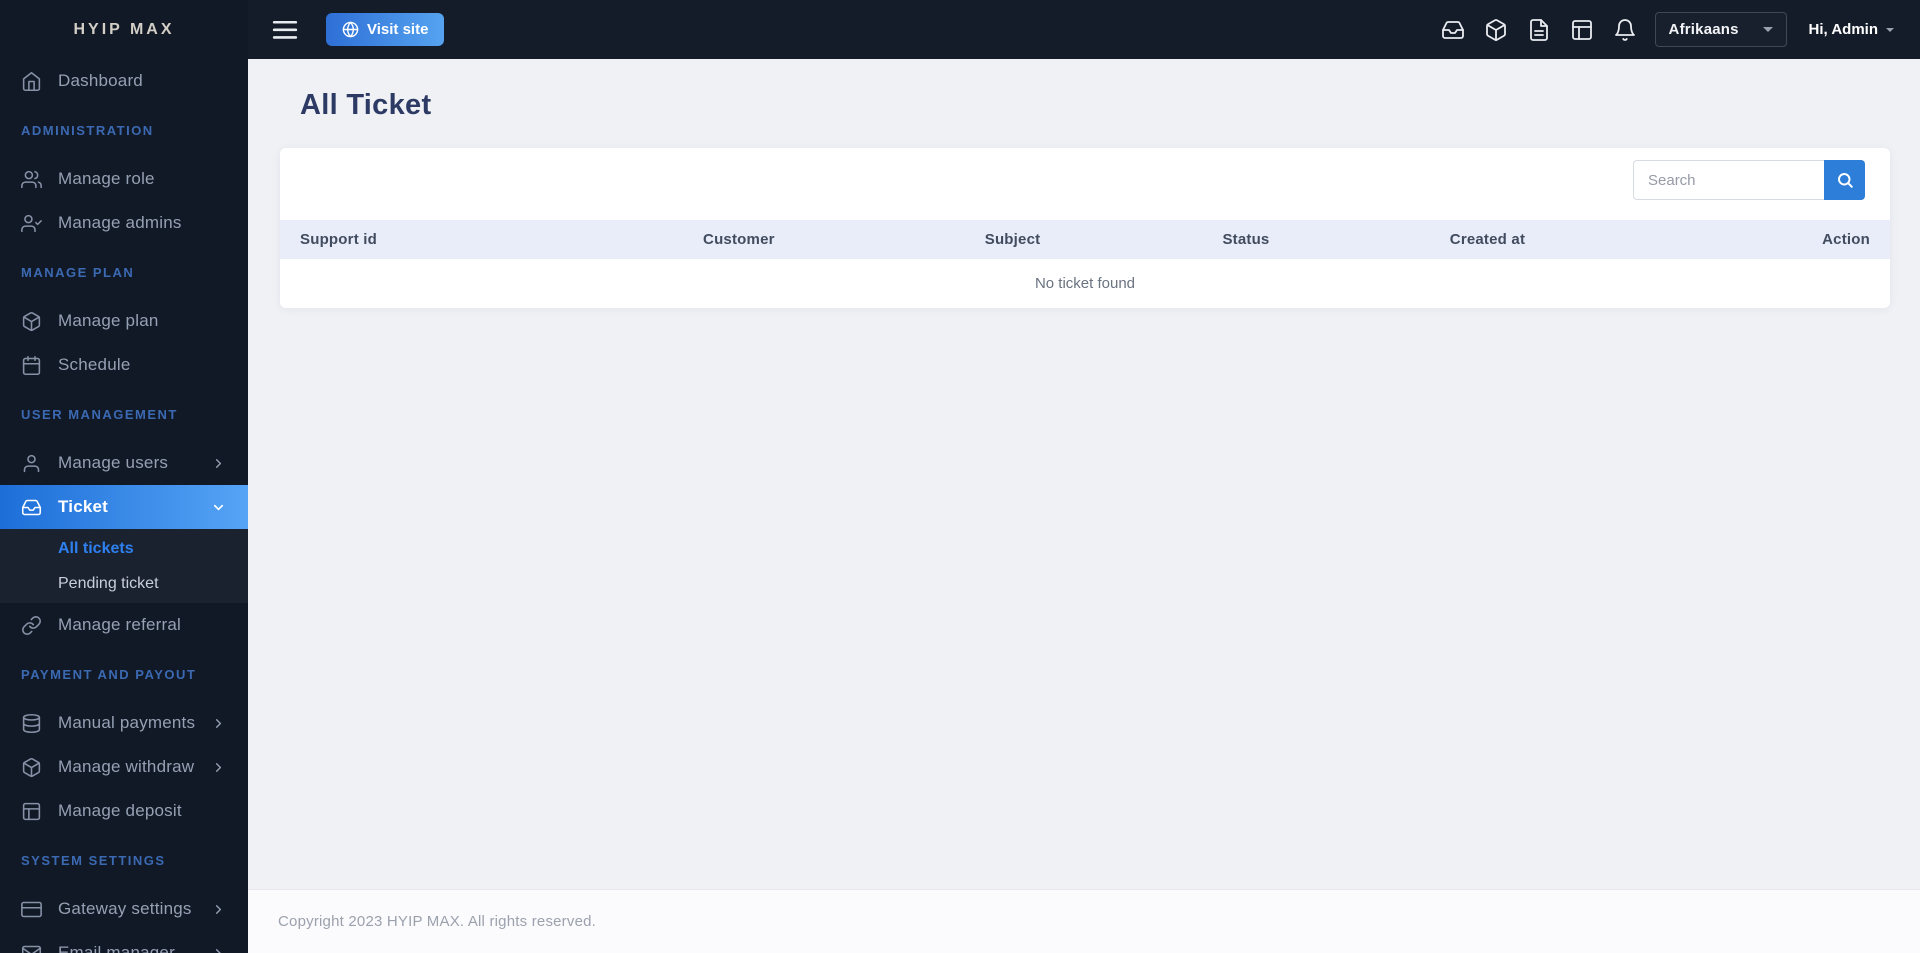 This screenshot has height=953, width=1920. I want to click on empty-message: No ticket found, so click(1085, 283).